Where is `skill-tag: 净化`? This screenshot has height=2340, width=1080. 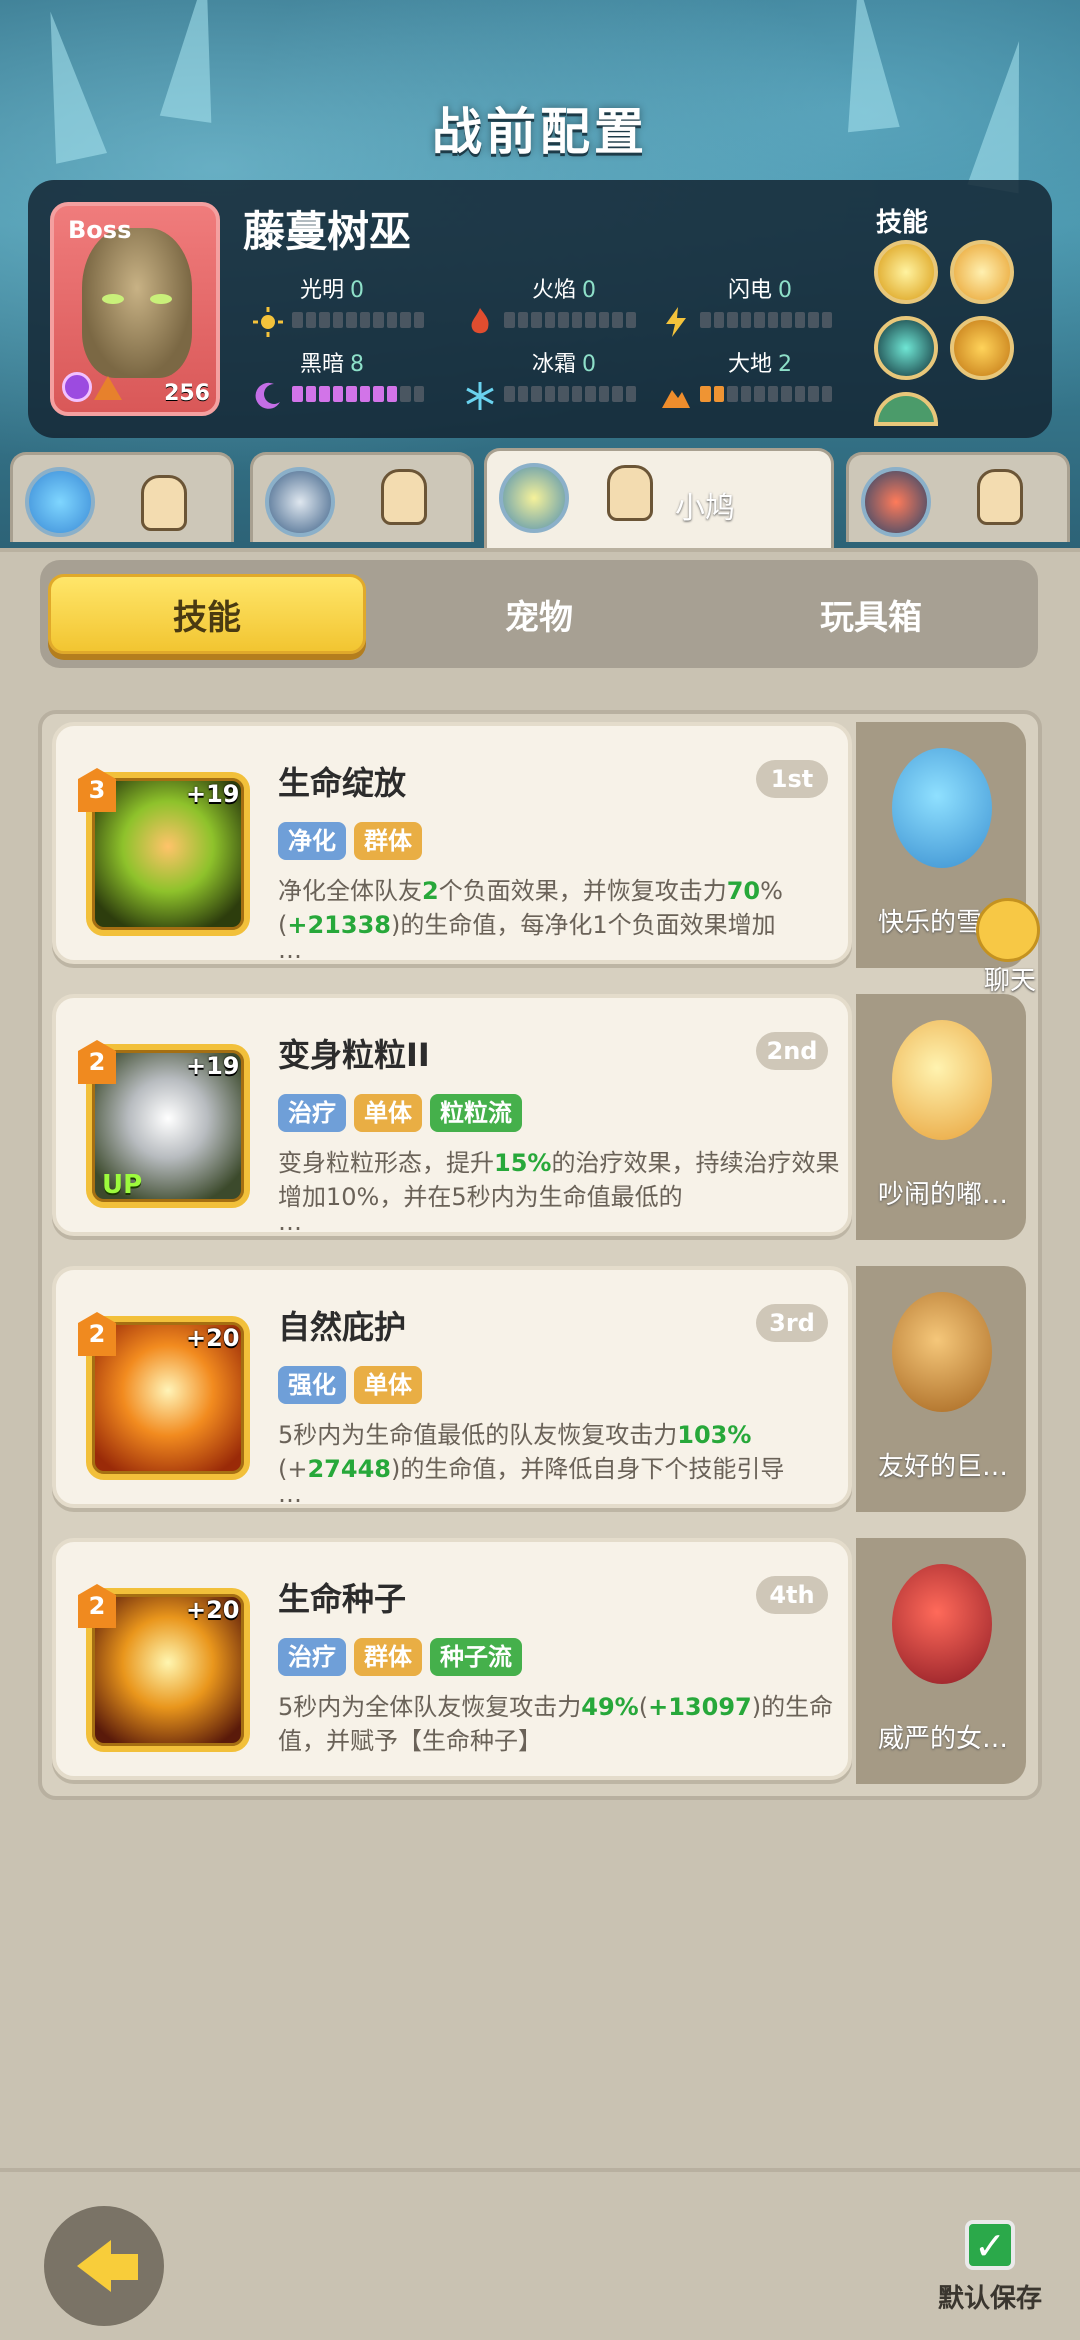 skill-tag: 净化 is located at coordinates (312, 841).